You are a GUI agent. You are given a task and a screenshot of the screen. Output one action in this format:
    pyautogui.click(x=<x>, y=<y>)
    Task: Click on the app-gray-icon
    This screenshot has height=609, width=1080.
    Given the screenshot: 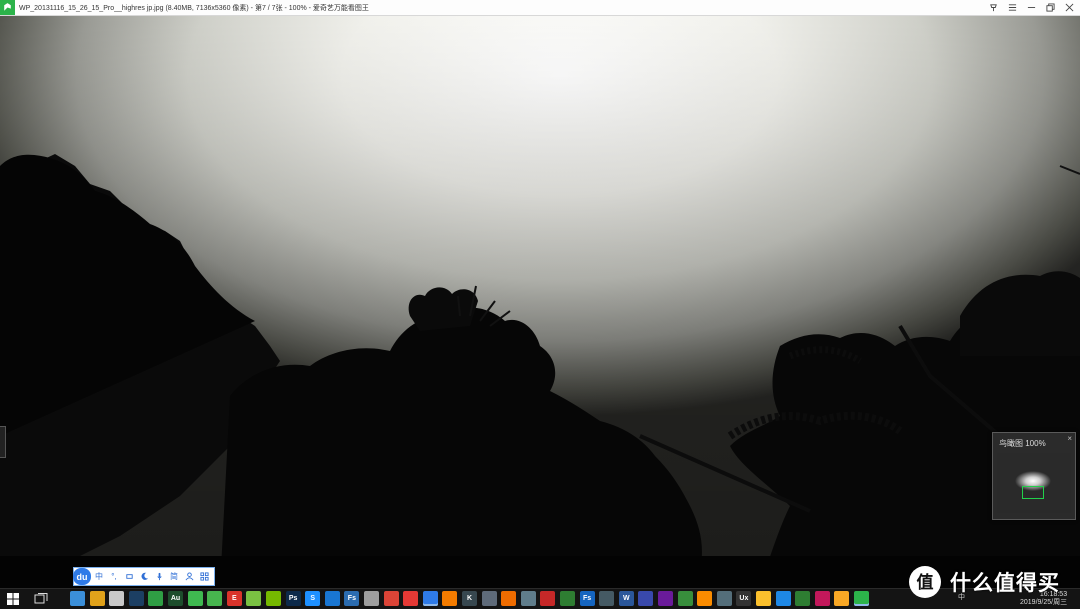 What is the action you would take?
    pyautogui.click(x=489, y=598)
    